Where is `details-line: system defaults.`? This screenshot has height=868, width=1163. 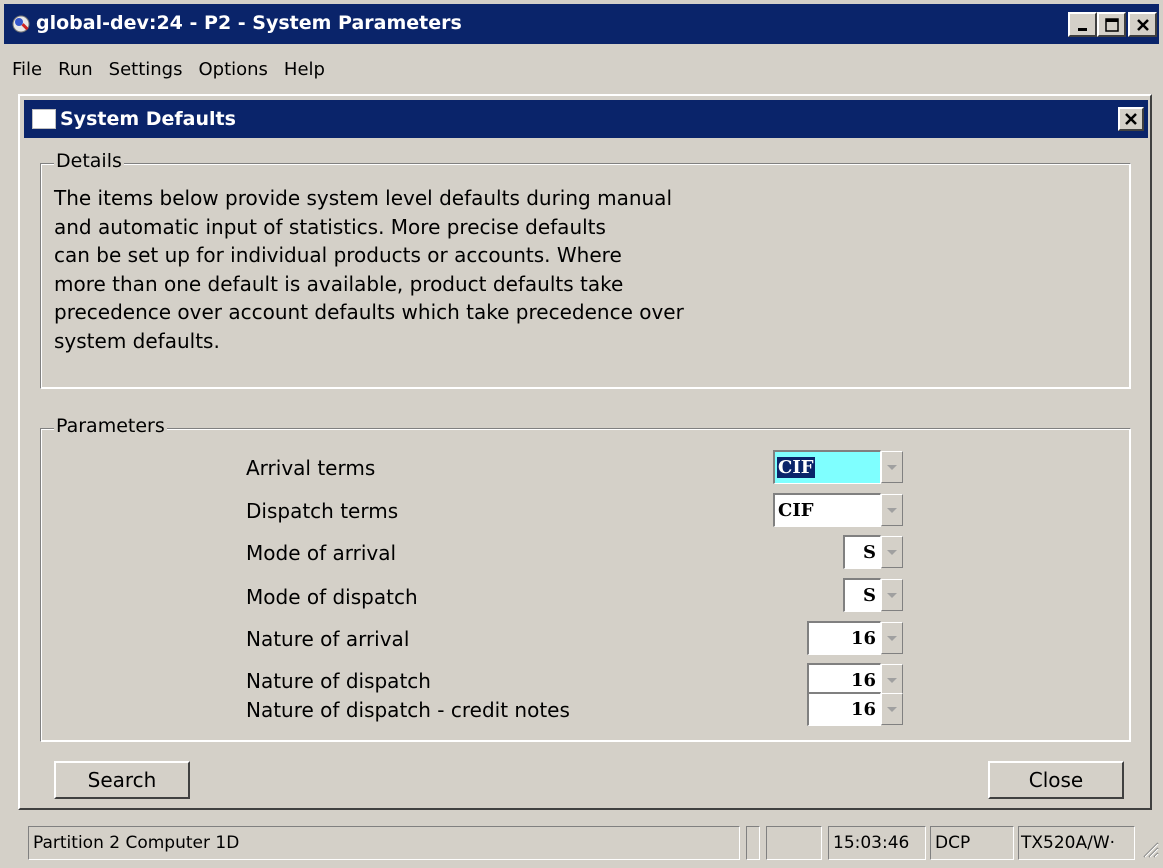 details-line: system defaults. is located at coordinates (137, 340).